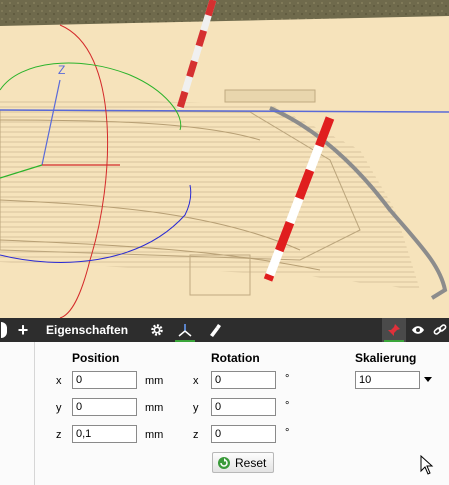  I want to click on position-x-input, so click(104, 380).